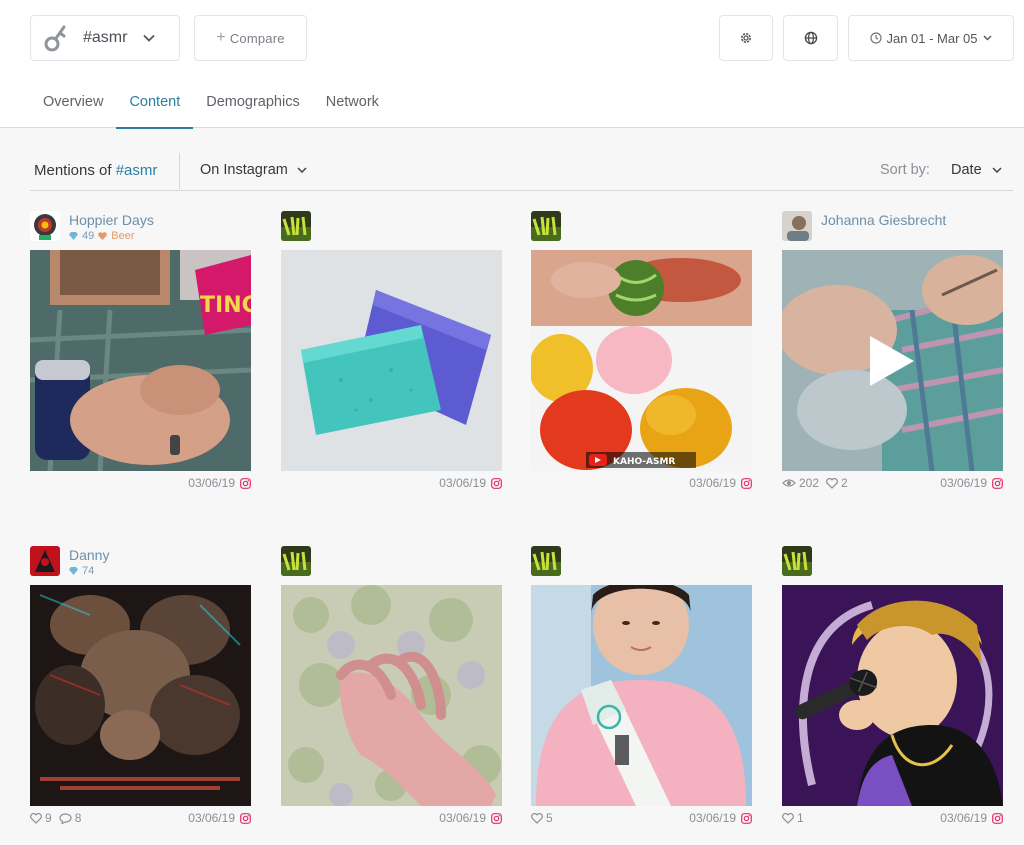  What do you see at coordinates (892, 360) in the screenshot?
I see `post-video` at bounding box center [892, 360].